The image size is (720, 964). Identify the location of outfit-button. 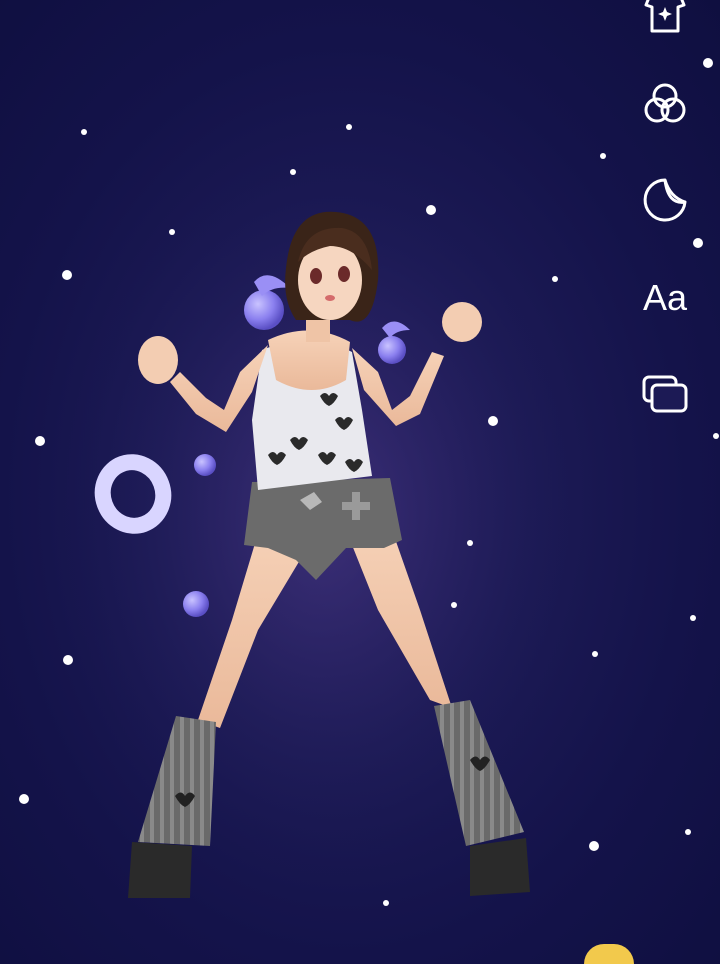
(665, 20).